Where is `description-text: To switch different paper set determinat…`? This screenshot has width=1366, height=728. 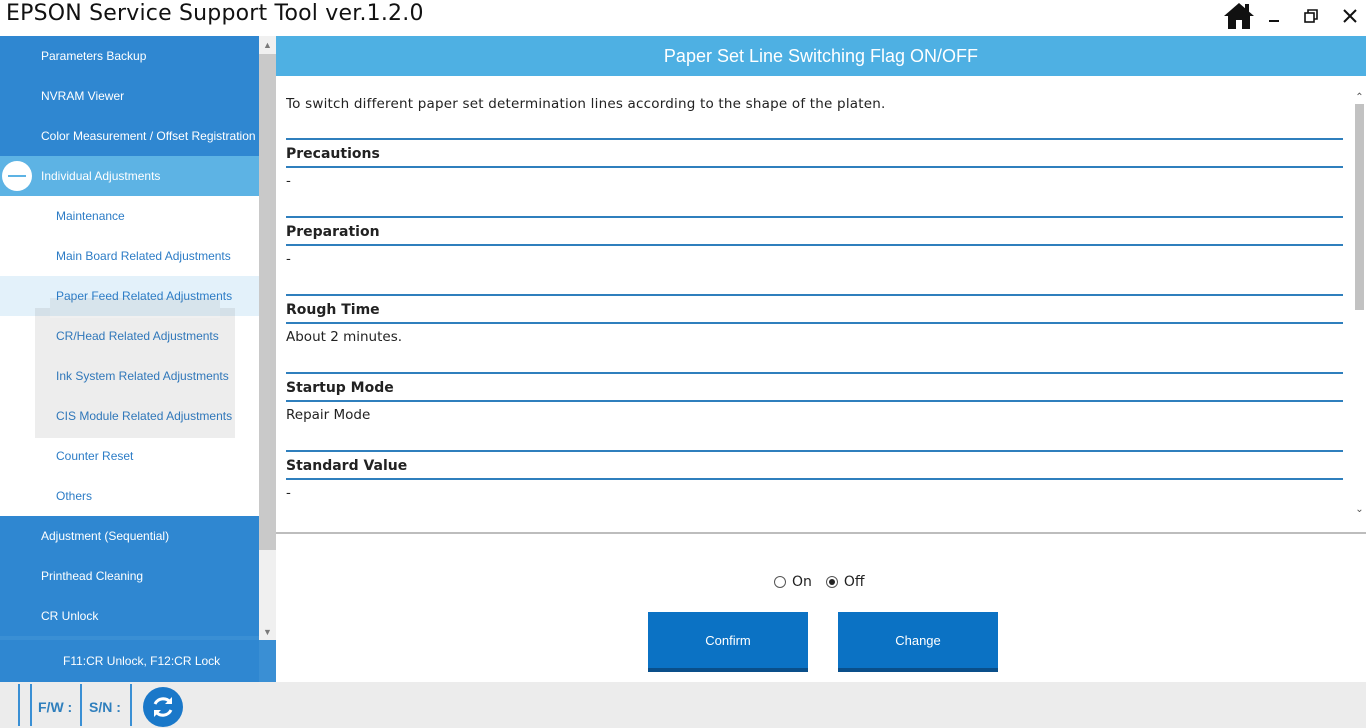
description-text: To switch different paper set determinat… is located at coordinates (586, 104).